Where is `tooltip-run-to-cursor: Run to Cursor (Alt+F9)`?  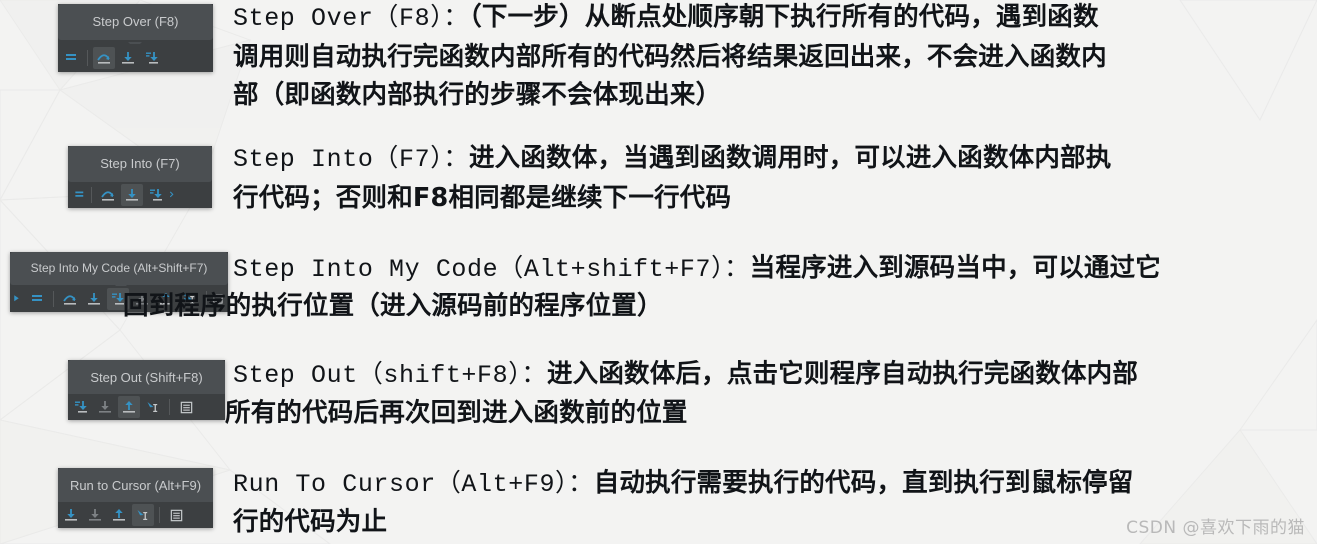 tooltip-run-to-cursor: Run to Cursor (Alt+F9) is located at coordinates (135, 486).